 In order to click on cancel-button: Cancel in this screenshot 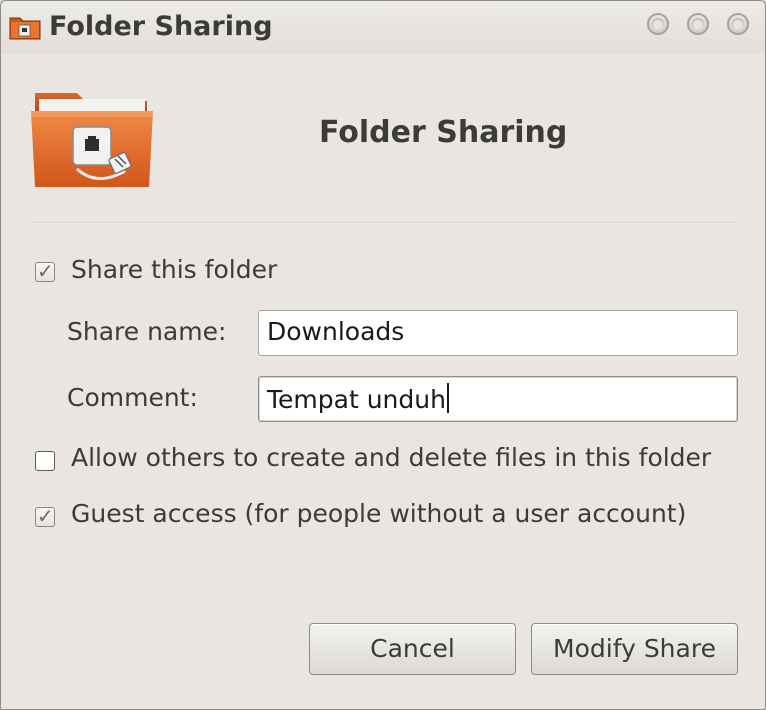, I will do `click(412, 649)`.